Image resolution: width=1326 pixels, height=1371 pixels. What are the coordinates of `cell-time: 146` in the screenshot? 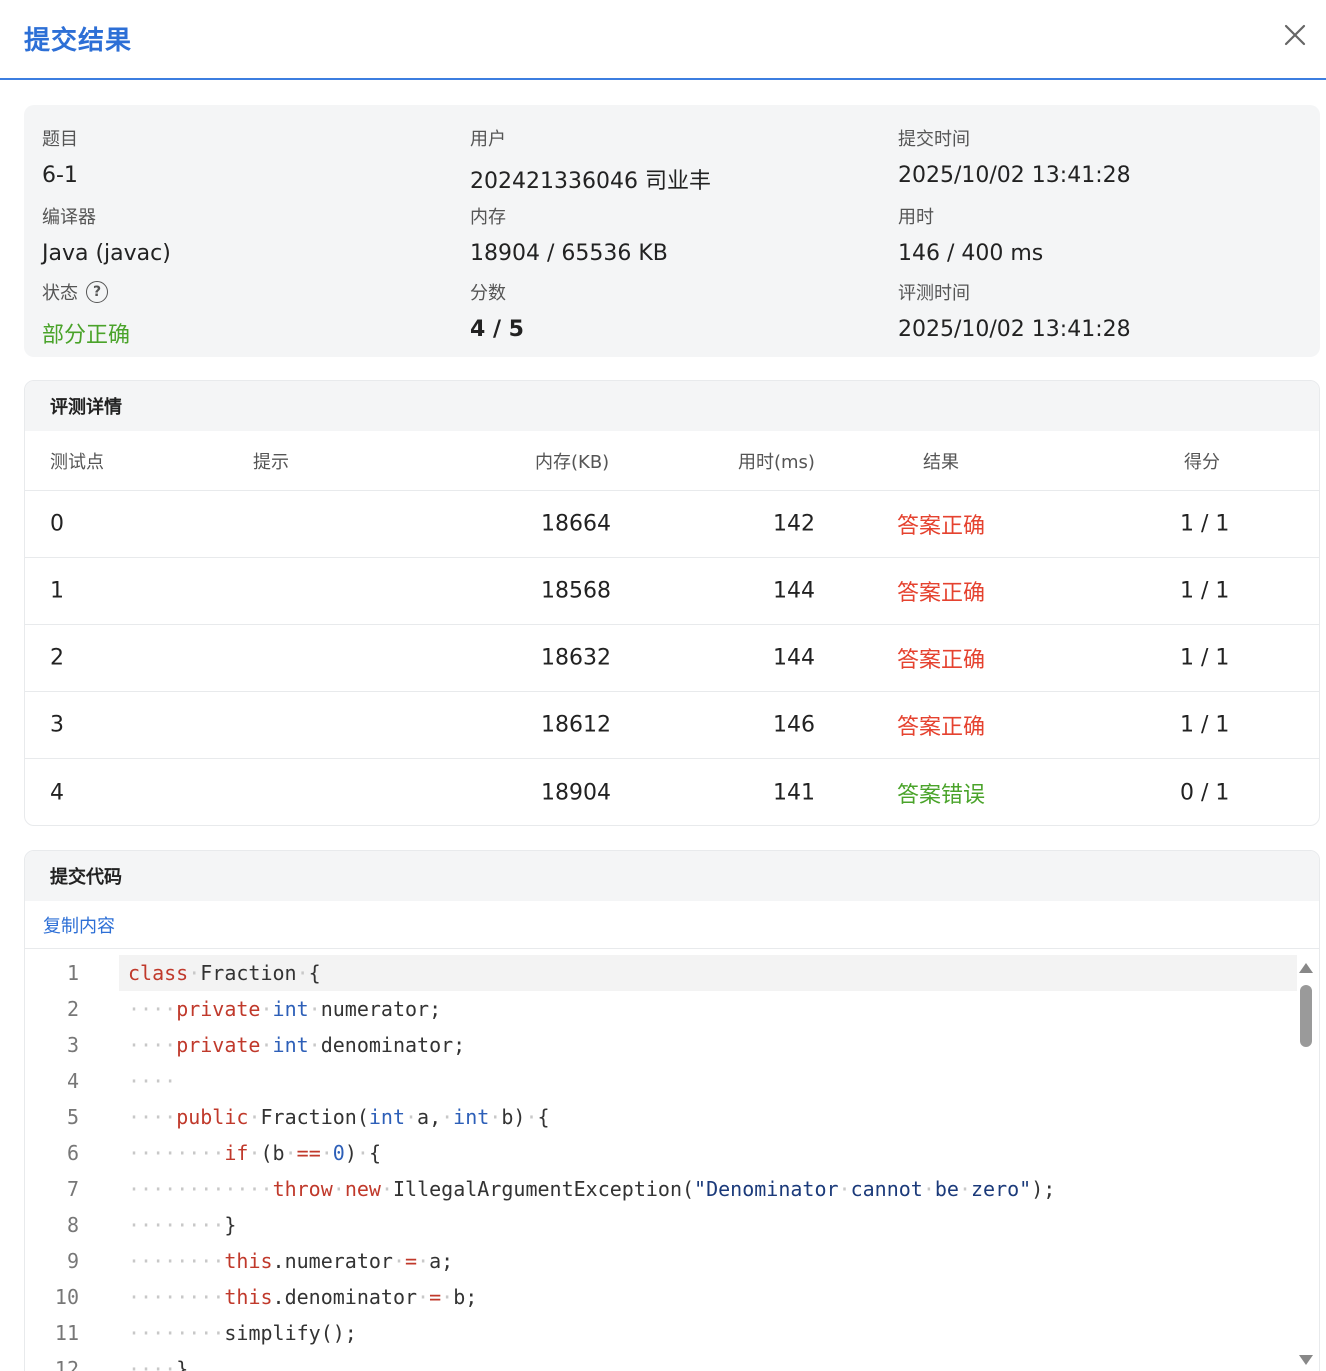 It's located at (794, 725).